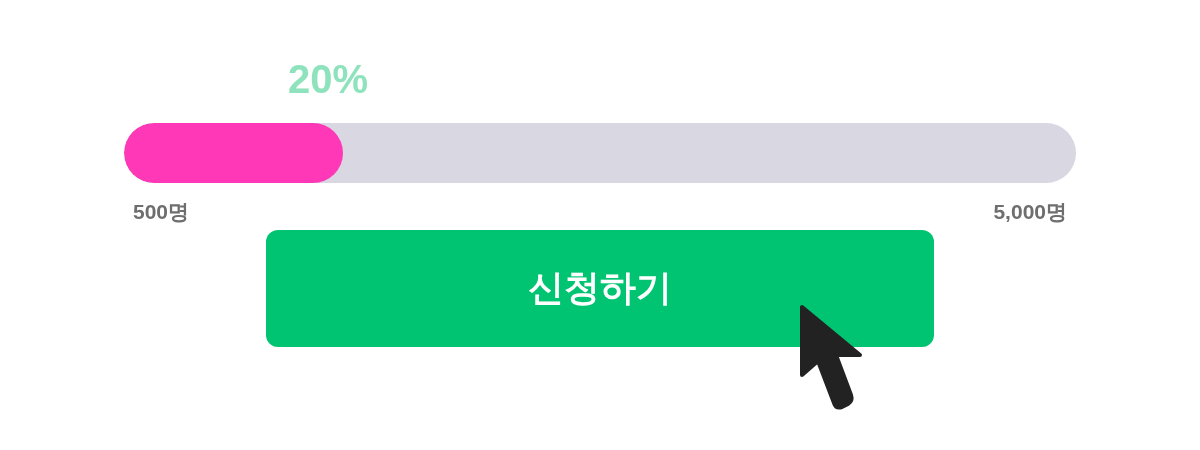 The image size is (1200, 450). I want to click on min-label: 500명, so click(161, 212).